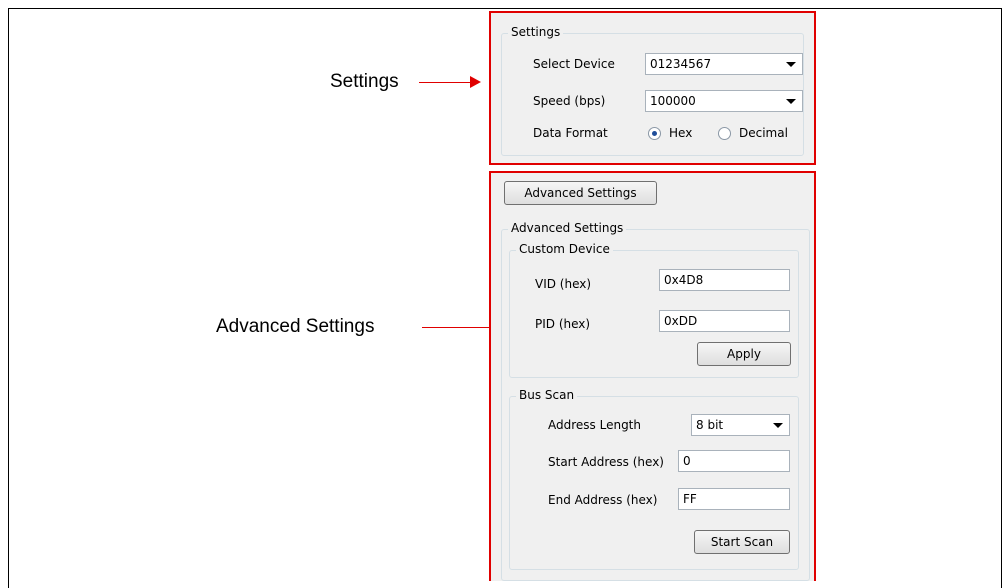 This screenshot has height=588, width=1008. I want to click on settings-callout-label: Settings, so click(364, 81).